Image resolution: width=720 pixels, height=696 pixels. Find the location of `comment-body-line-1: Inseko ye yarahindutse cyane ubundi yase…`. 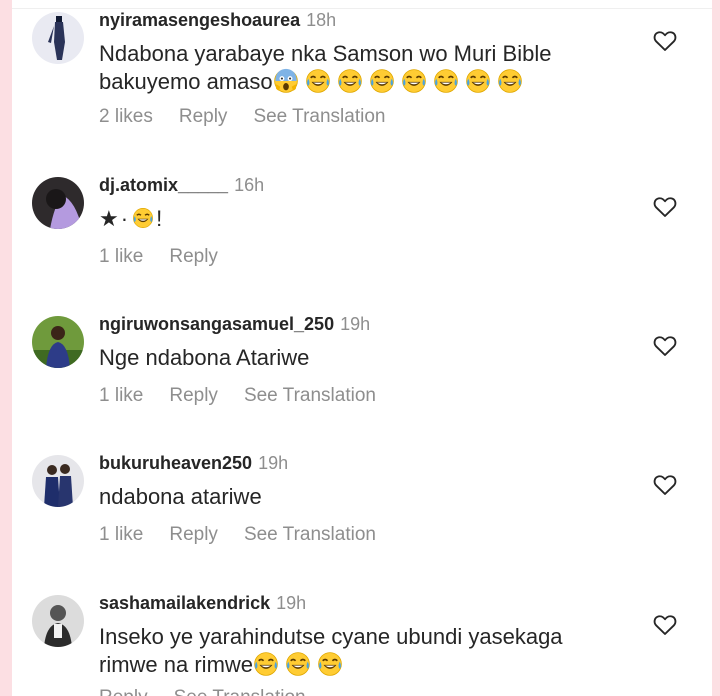

comment-body-line-1: Inseko ye yarahindutse cyane ubundi yase… is located at coordinates (331, 636).